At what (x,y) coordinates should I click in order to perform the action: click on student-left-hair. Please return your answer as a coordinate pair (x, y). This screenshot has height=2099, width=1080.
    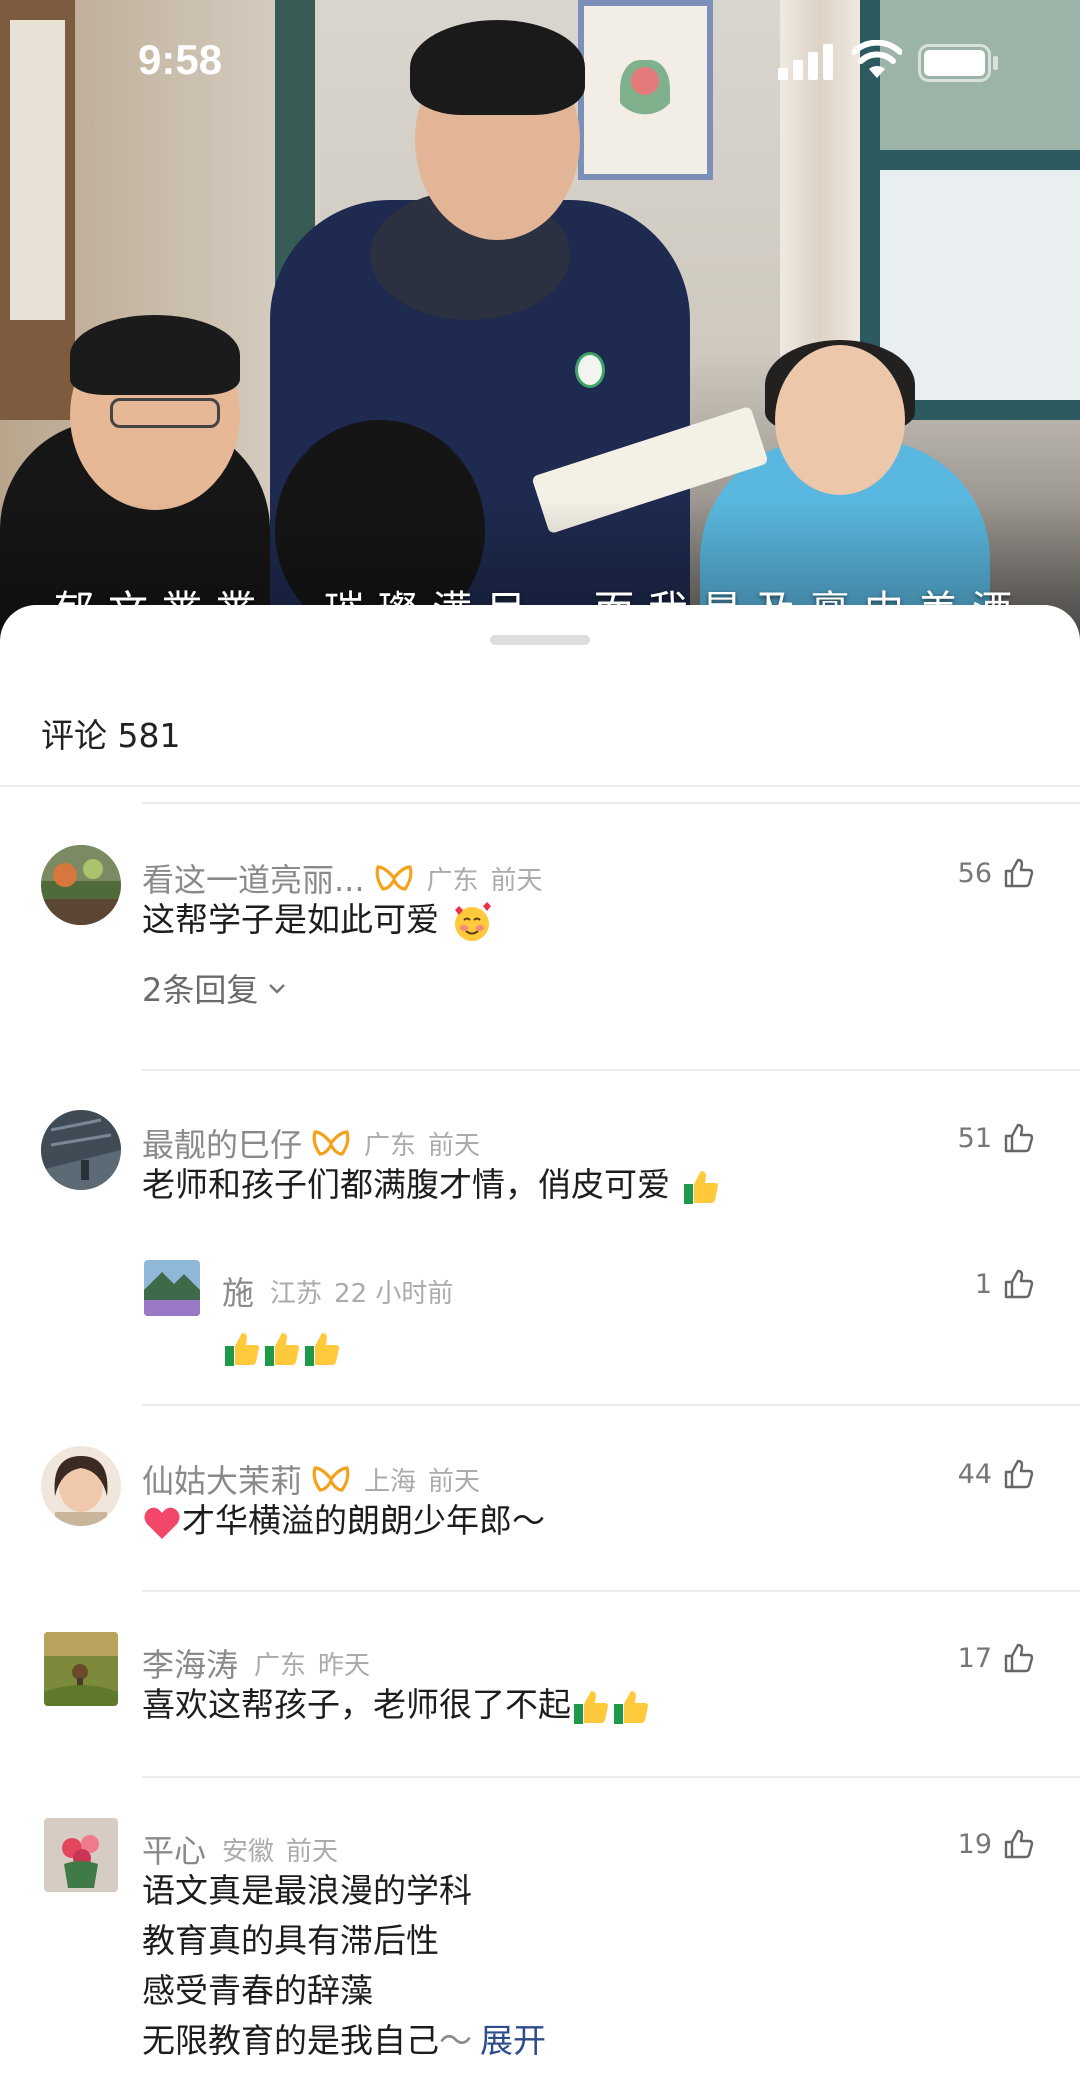
    Looking at the image, I should click on (155, 355).